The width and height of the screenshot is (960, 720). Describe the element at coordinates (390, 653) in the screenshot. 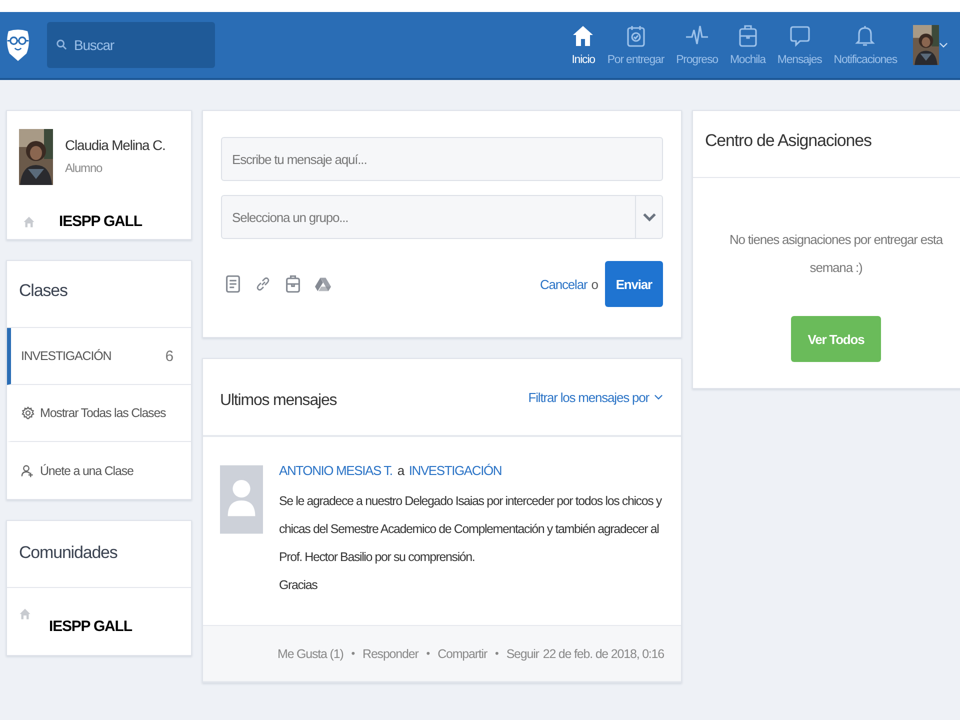

I see `post-action-link: Responder` at that location.